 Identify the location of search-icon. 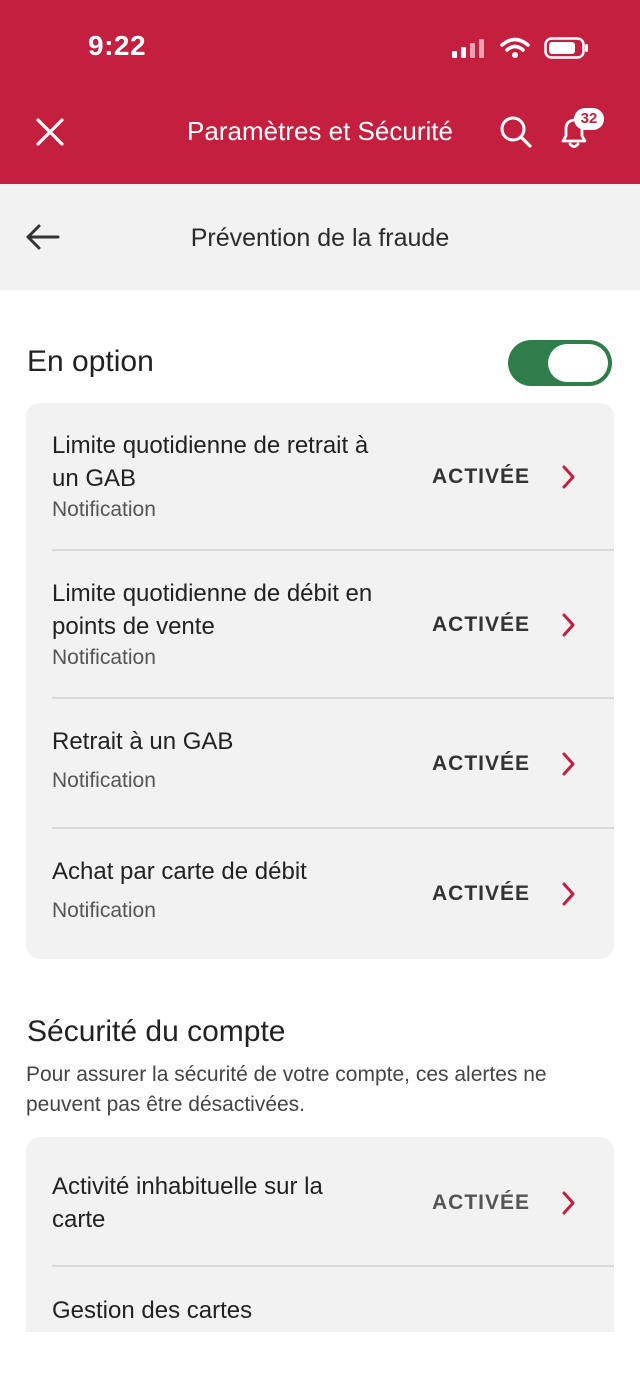
(516, 132).